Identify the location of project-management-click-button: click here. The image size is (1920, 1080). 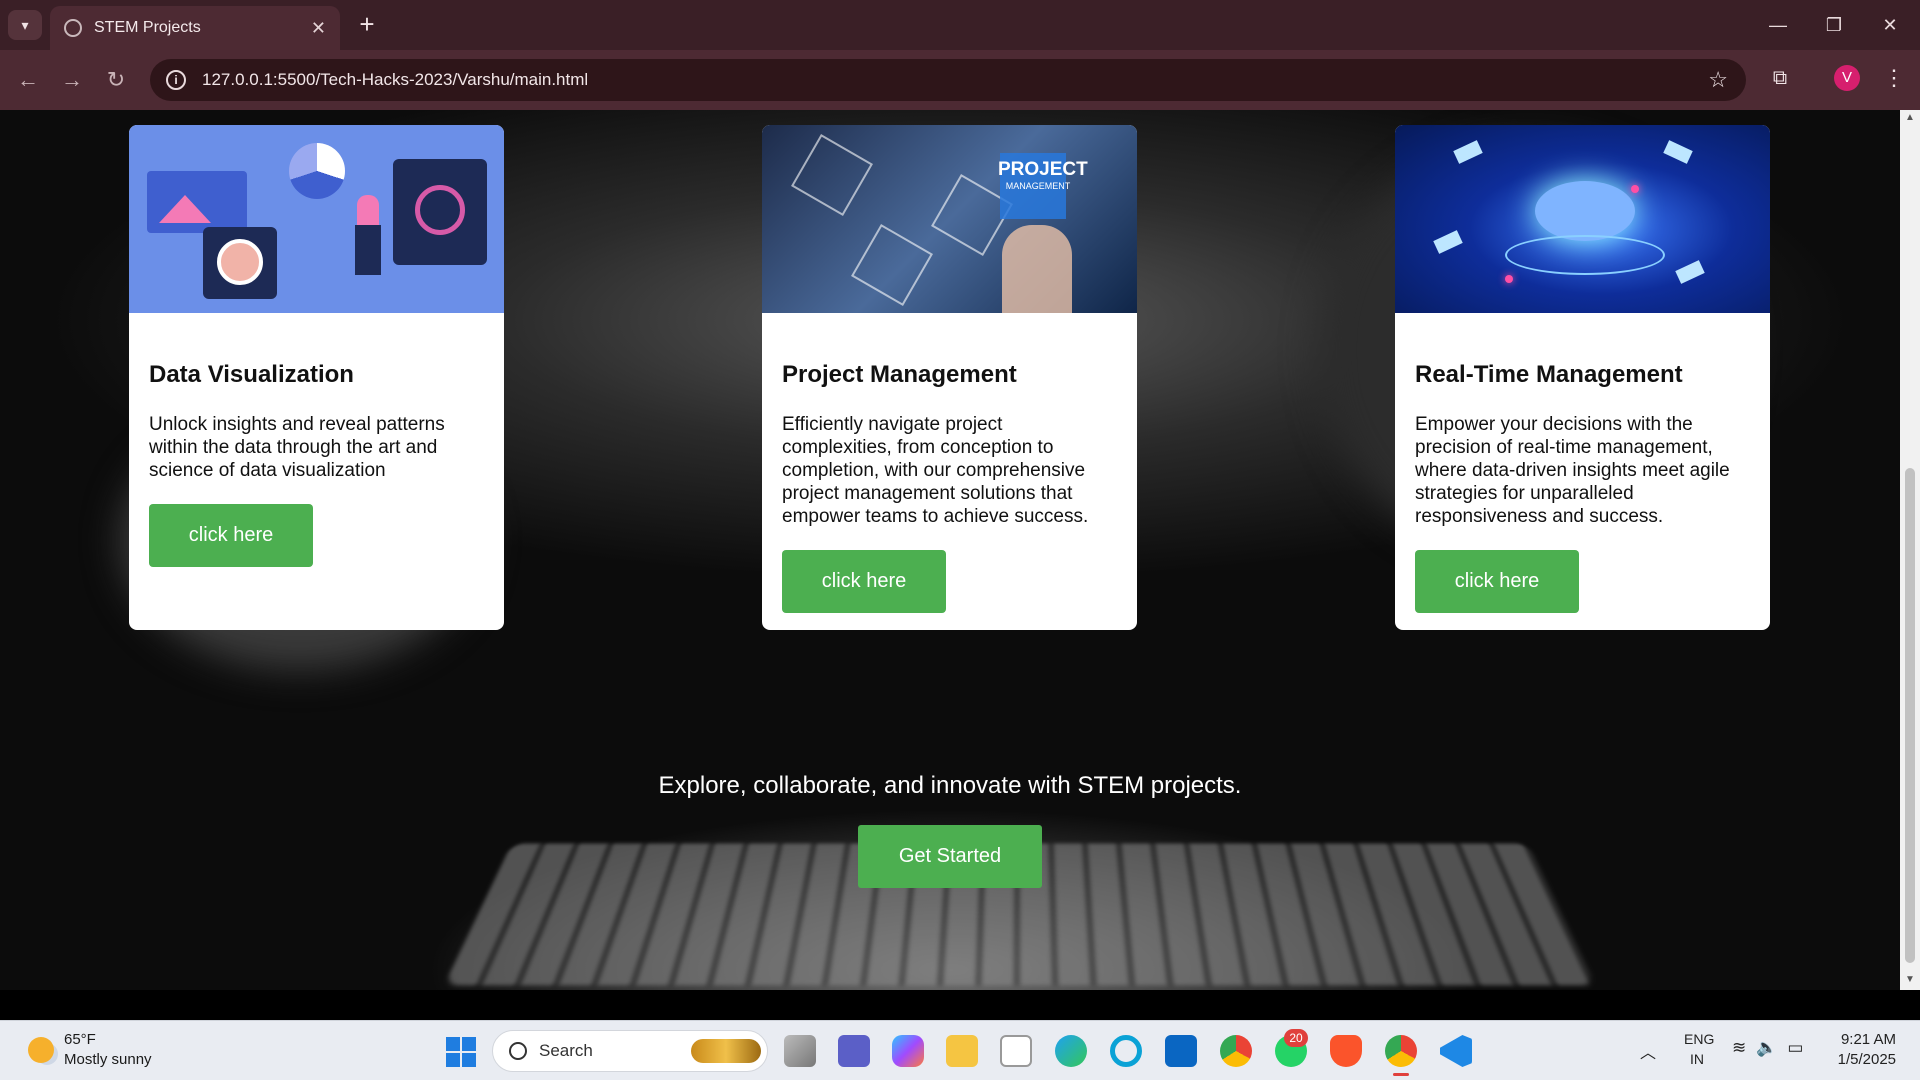
(864, 581).